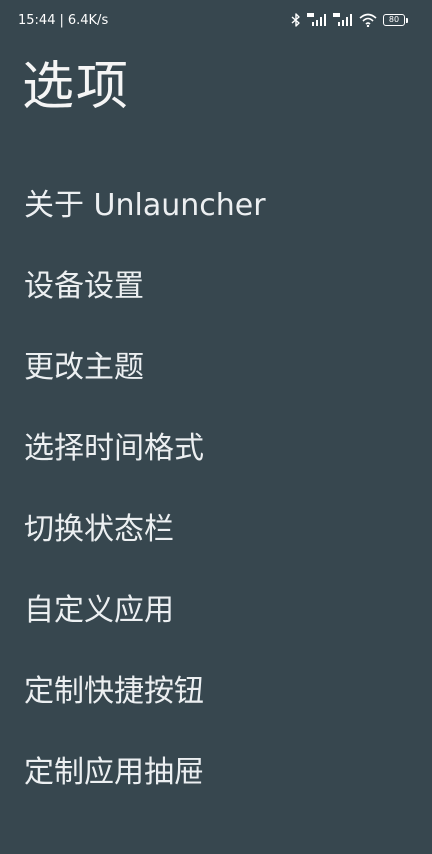 This screenshot has height=854, width=432. What do you see at coordinates (145, 444) in the screenshot?
I see `menu-item-time-format: 选择时间格式` at bounding box center [145, 444].